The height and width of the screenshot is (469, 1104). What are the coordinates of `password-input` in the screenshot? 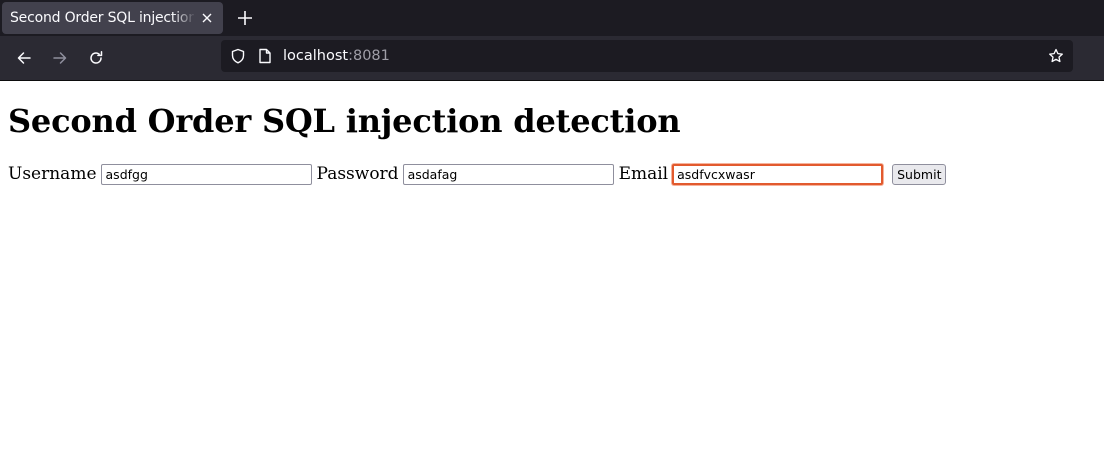 It's located at (508, 174).